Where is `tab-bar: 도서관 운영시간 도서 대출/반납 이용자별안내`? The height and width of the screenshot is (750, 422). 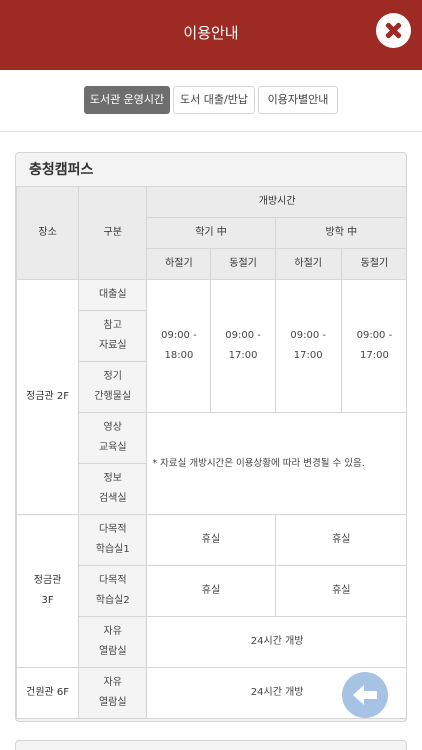
tab-bar: 도서관 운영시간 도서 대출/반납 이용자별안내 is located at coordinates (211, 101).